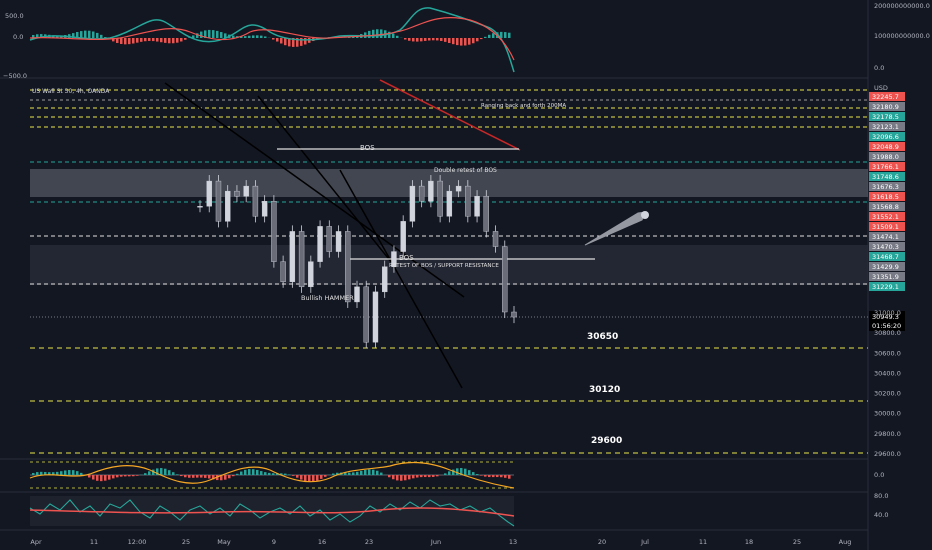 The height and width of the screenshot is (550, 932). I want to click on time-axis-label: 23, so click(369, 542).